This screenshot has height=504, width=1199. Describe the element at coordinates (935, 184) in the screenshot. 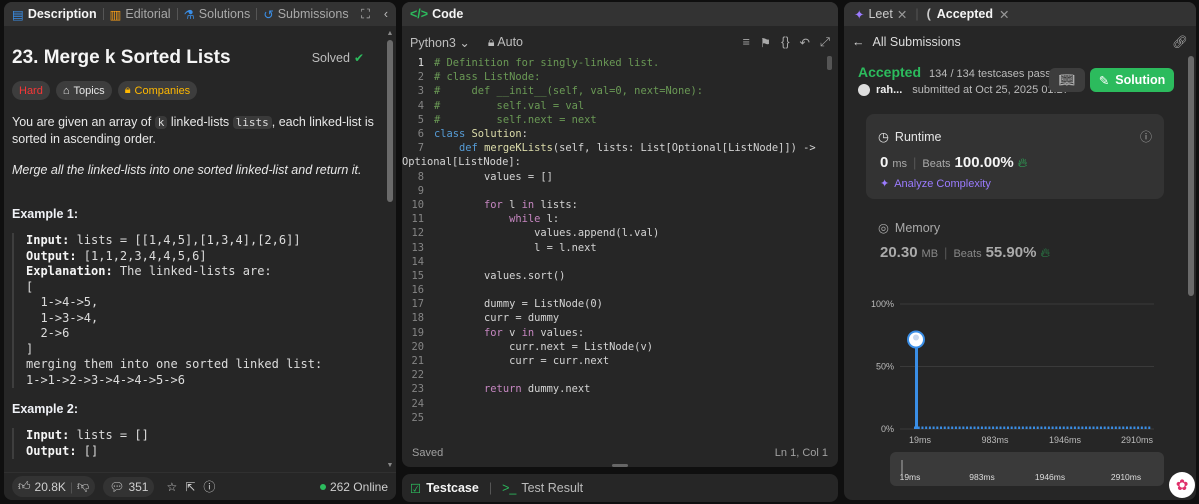

I see `analyze-complexity-button: ✦ Analyze Complexity` at that location.